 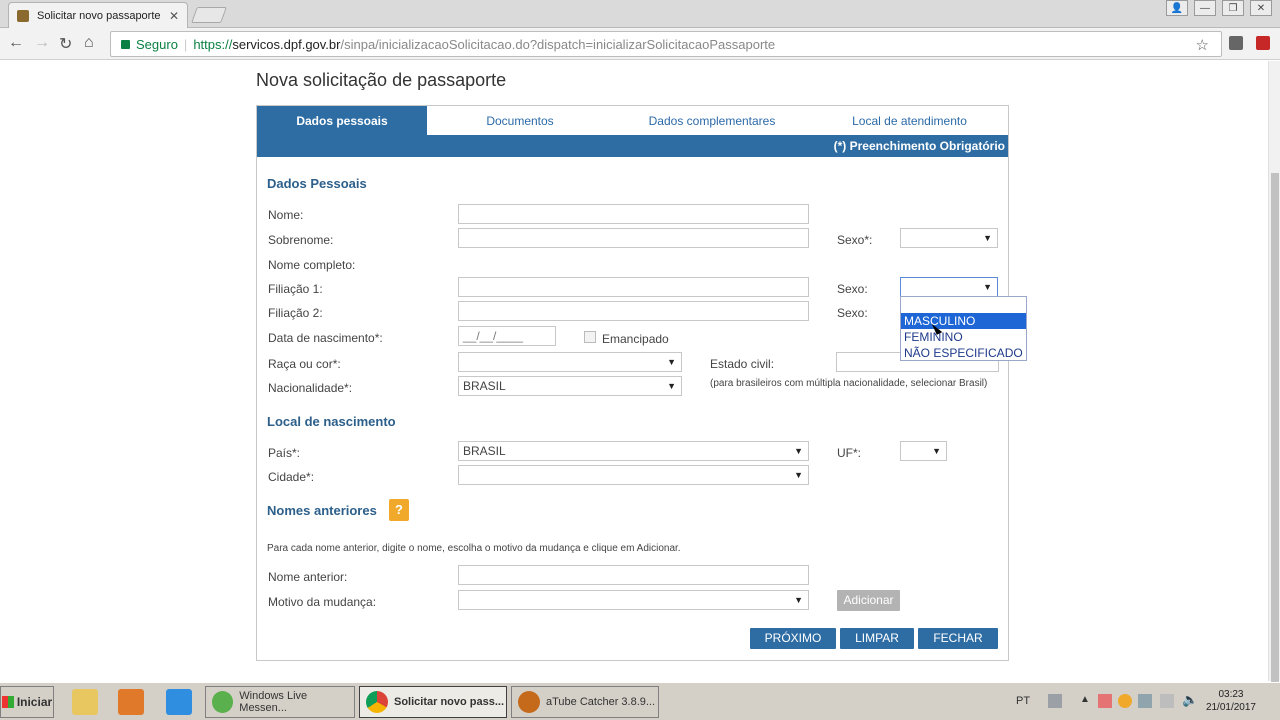 What do you see at coordinates (34, 702) in the screenshot?
I see `start-label: Iniciar` at bounding box center [34, 702].